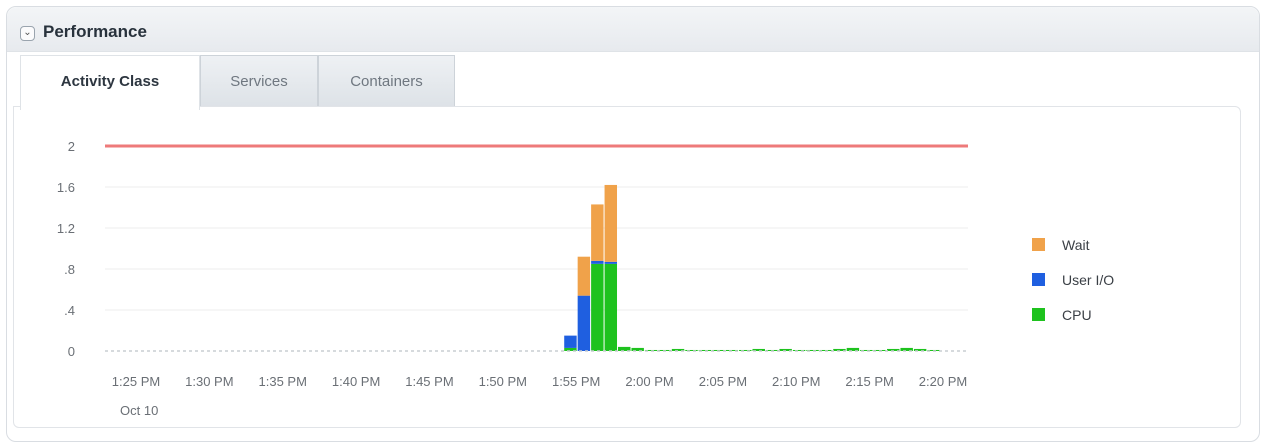 This screenshot has height=448, width=1269. What do you see at coordinates (209, 381) in the screenshot?
I see `x-tick-label: 1:30 PM` at bounding box center [209, 381].